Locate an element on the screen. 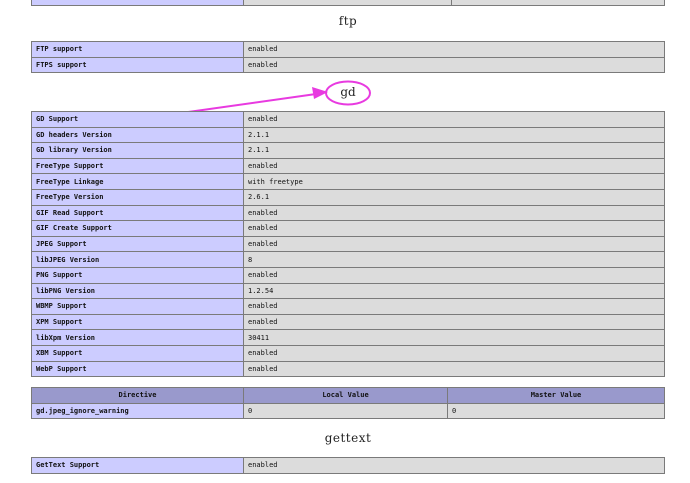 The height and width of the screenshot is (483, 690). table-row: FreeType Support enabled is located at coordinates (348, 166).